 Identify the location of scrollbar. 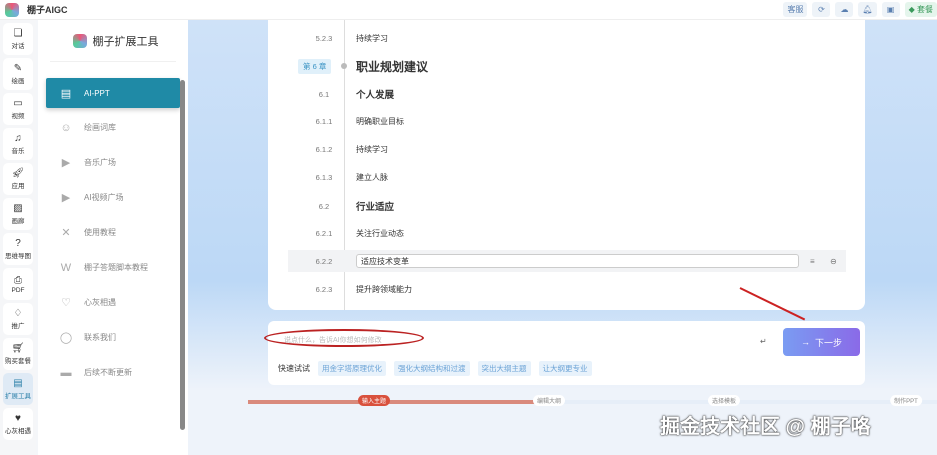
(182, 255).